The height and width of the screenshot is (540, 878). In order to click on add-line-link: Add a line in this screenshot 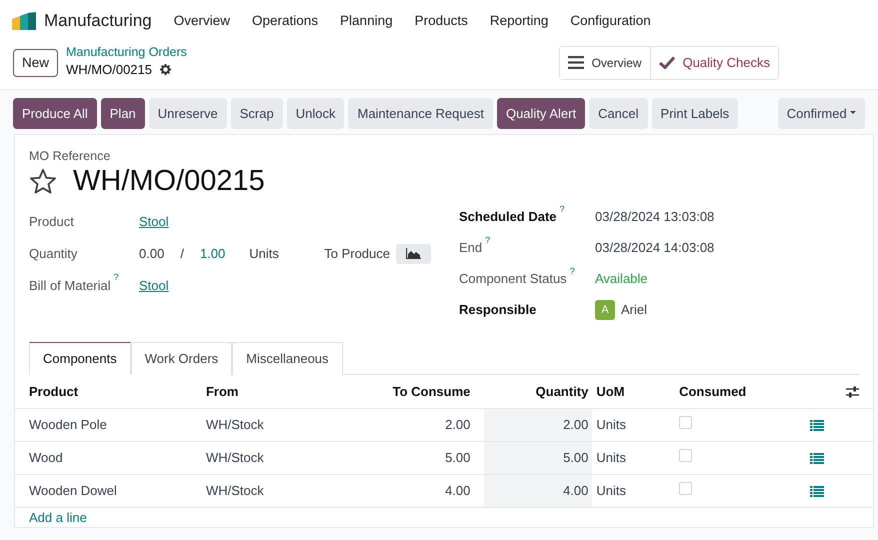, I will do `click(58, 517)`.